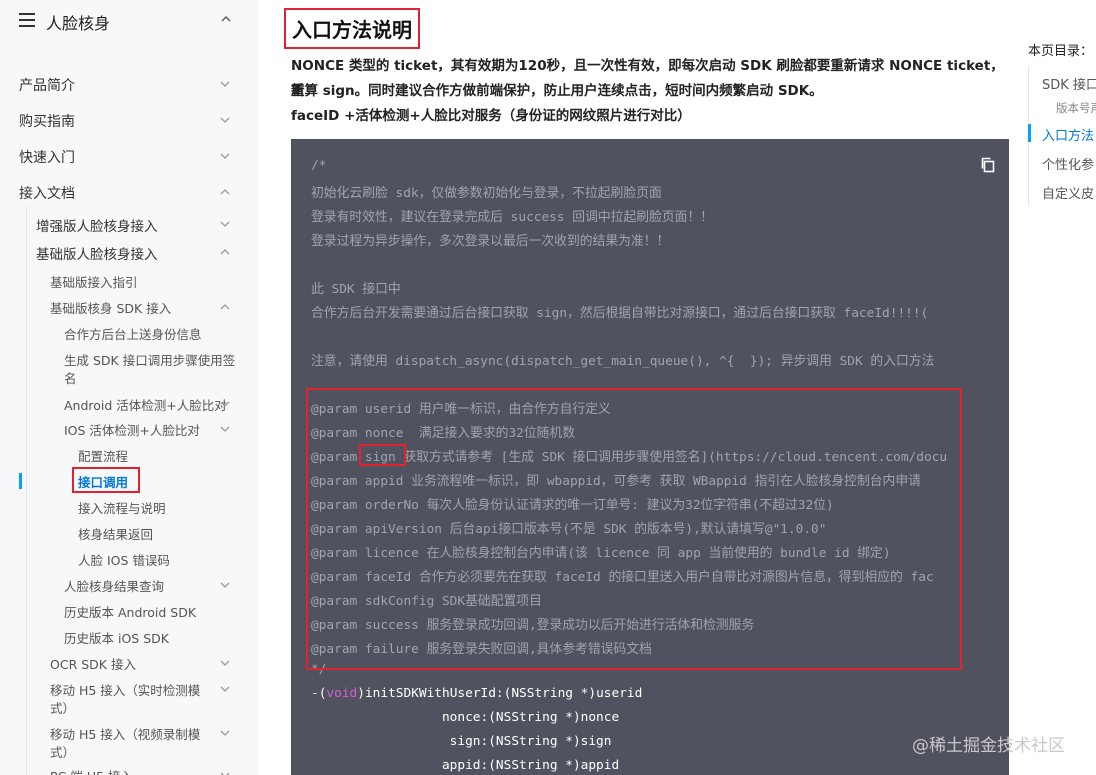 This screenshot has height=775, width=1096. What do you see at coordinates (129, 121) in the screenshot?
I see `sidebar-item-purchase-guide: 购买指南` at bounding box center [129, 121].